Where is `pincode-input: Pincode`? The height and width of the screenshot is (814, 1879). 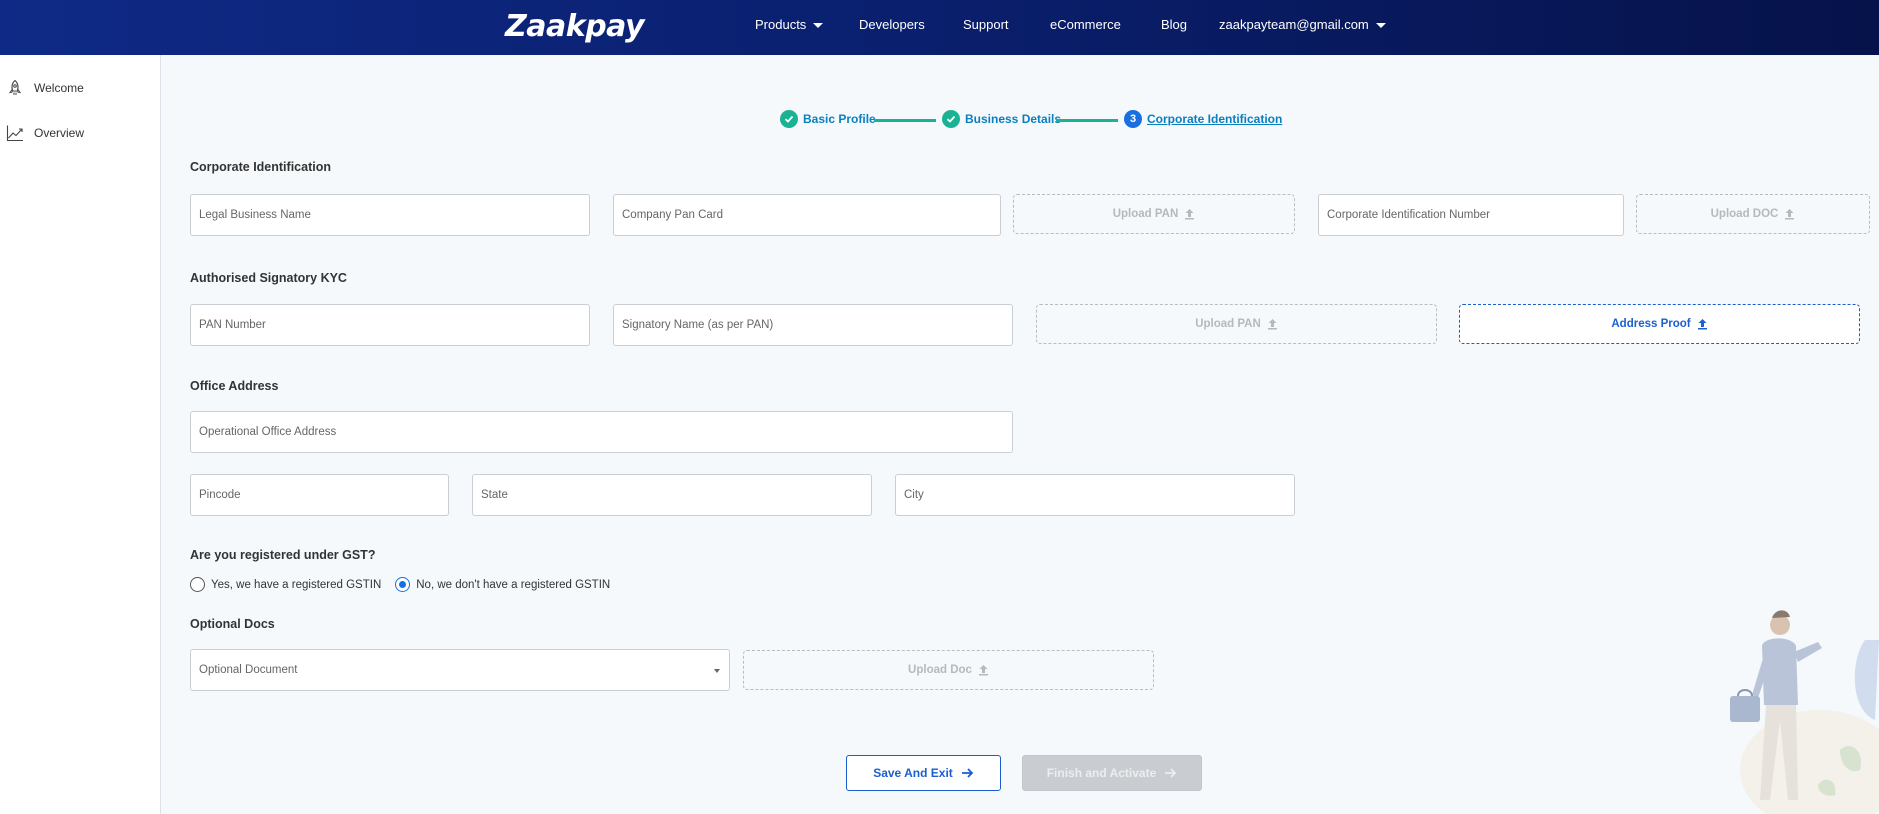
pincode-input: Pincode is located at coordinates (319, 495).